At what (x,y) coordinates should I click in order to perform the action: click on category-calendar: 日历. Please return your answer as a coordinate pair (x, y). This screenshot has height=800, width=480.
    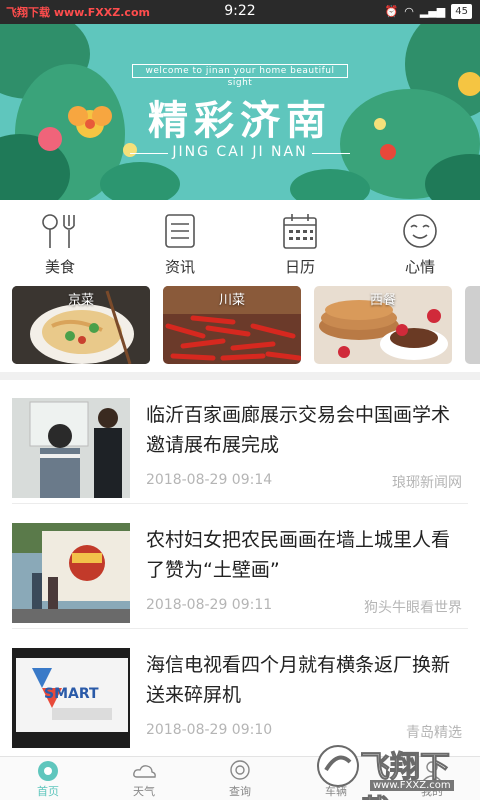
    Looking at the image, I should click on (300, 243).